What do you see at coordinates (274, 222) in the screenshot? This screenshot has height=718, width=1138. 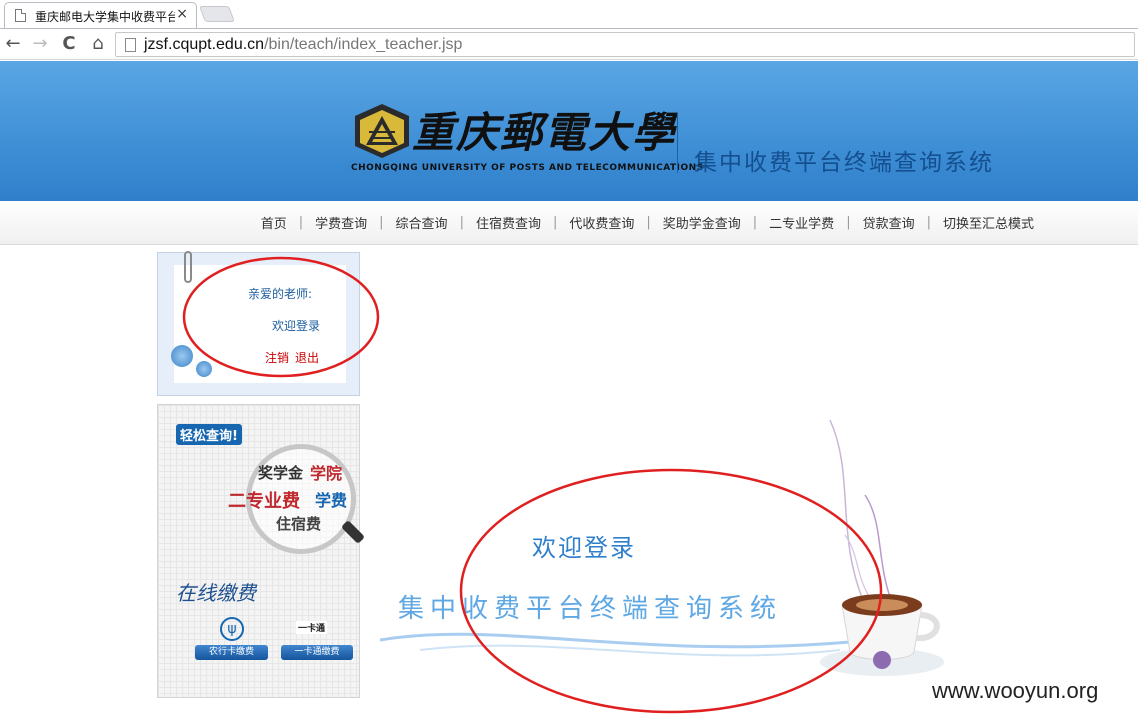 I see `menu-home: 首页` at bounding box center [274, 222].